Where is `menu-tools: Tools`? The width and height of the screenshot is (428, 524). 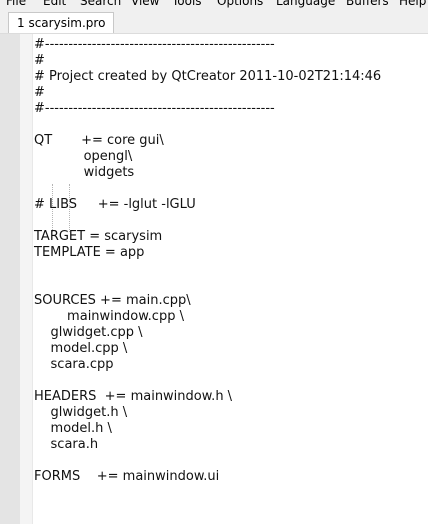 menu-tools: Tools is located at coordinates (187, 4).